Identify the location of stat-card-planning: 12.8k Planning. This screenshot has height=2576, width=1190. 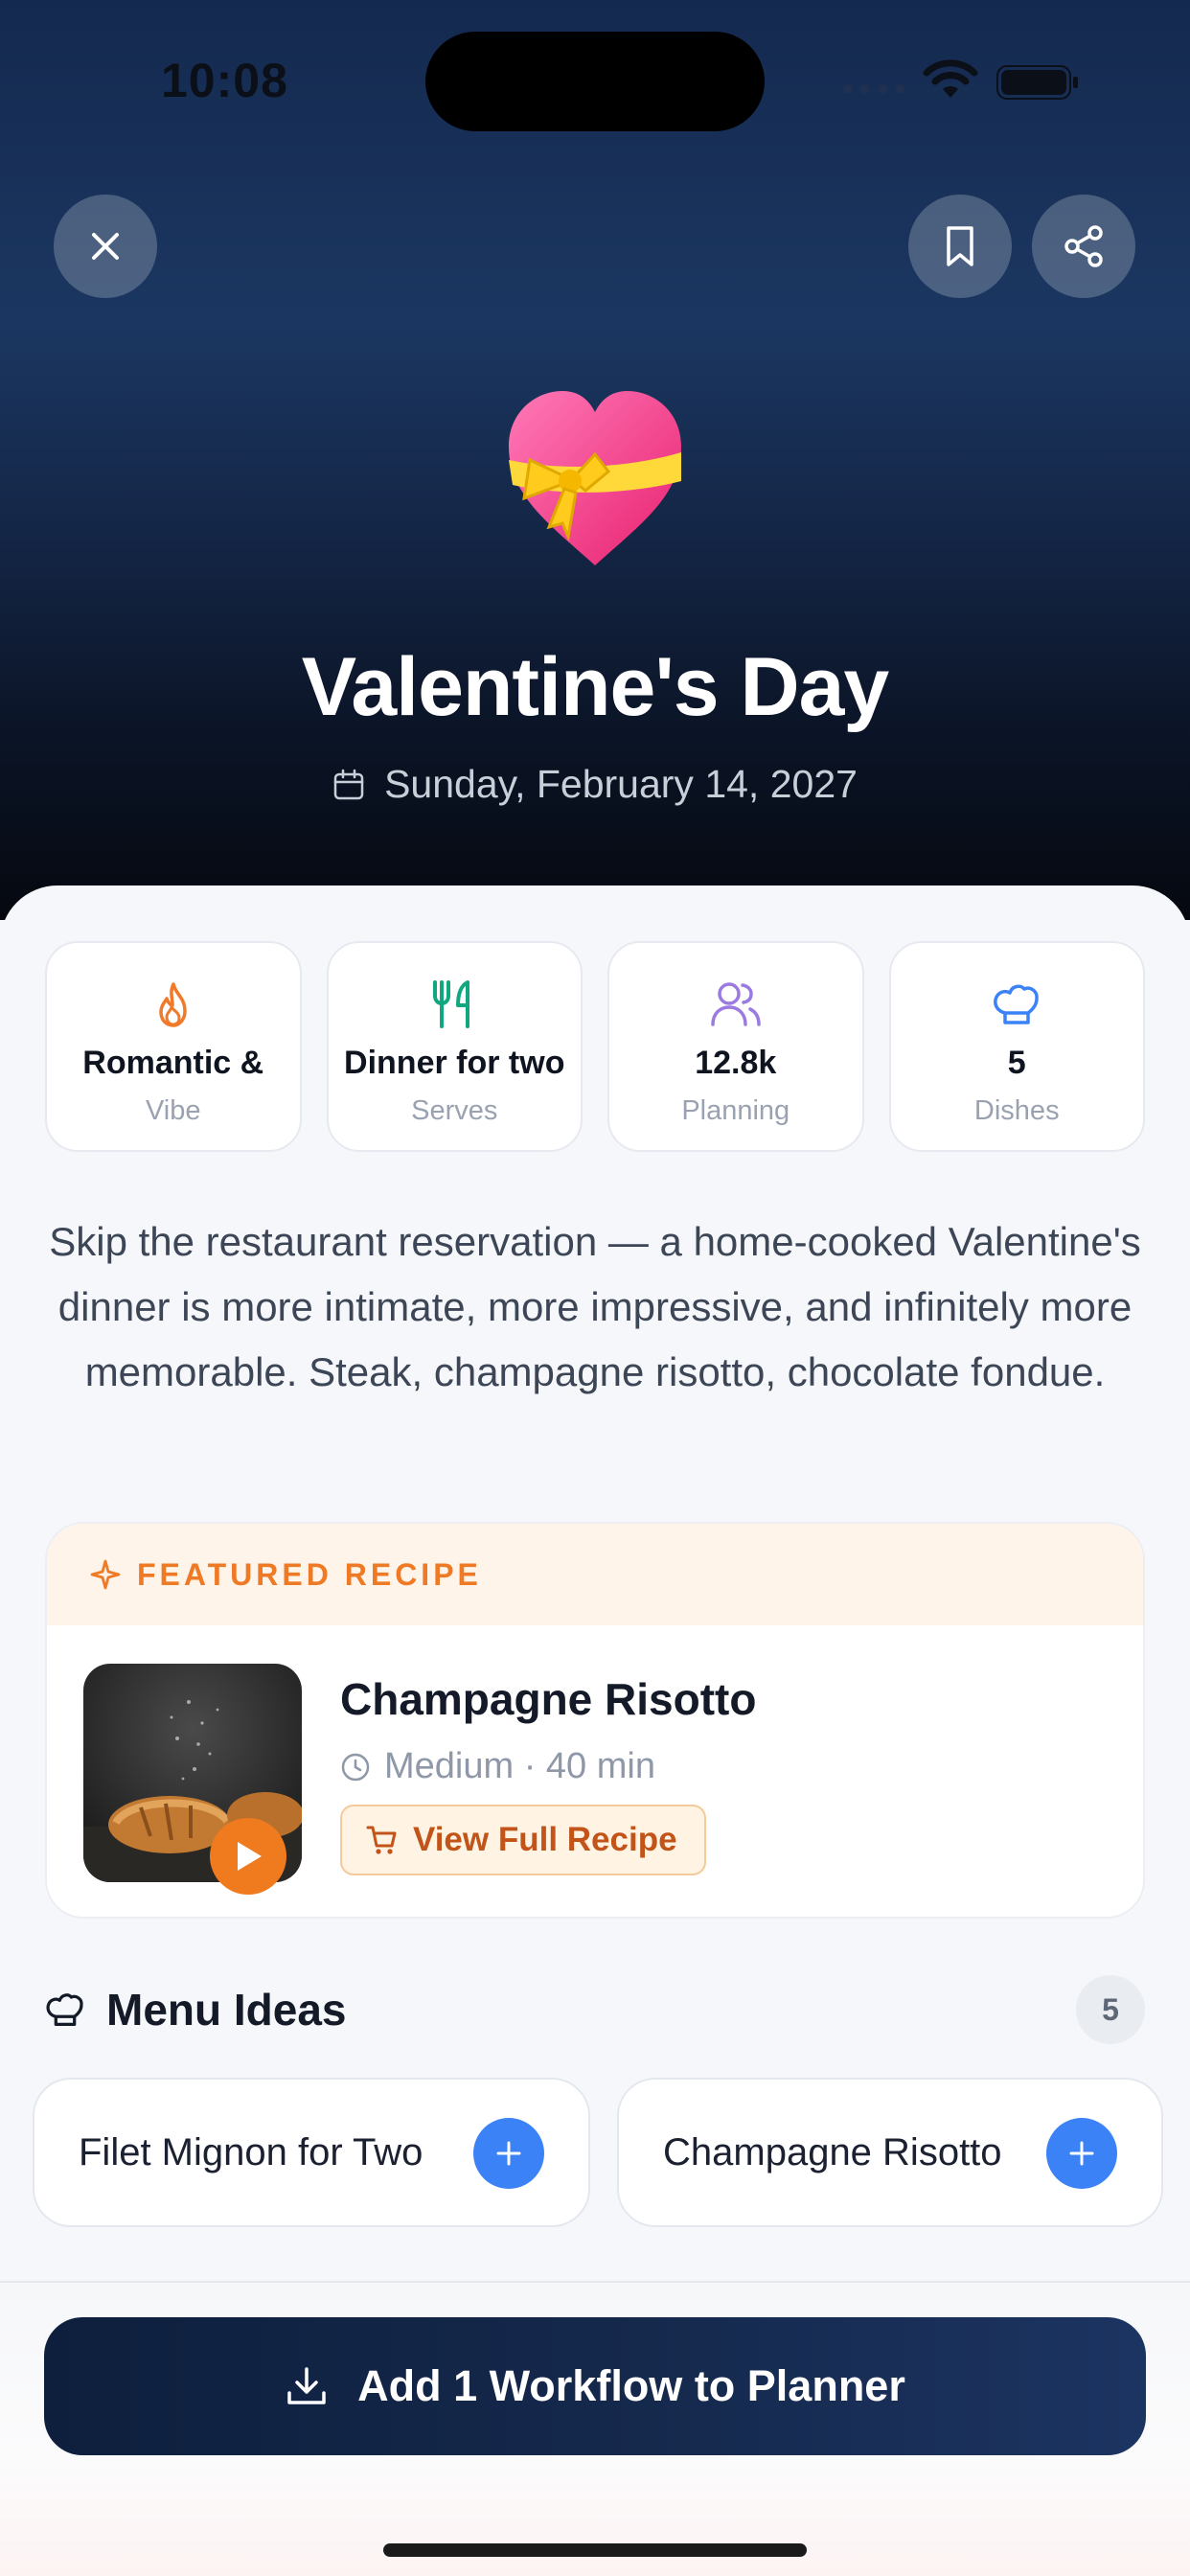
(735, 1046).